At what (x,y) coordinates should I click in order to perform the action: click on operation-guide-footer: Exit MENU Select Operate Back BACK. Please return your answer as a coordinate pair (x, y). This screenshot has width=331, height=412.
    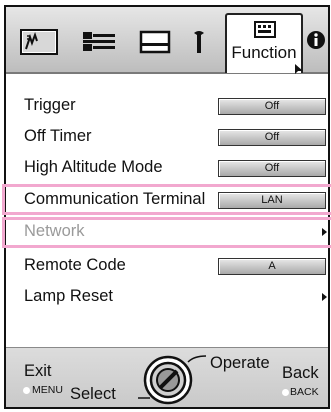
    Looking at the image, I should click on (167, 377).